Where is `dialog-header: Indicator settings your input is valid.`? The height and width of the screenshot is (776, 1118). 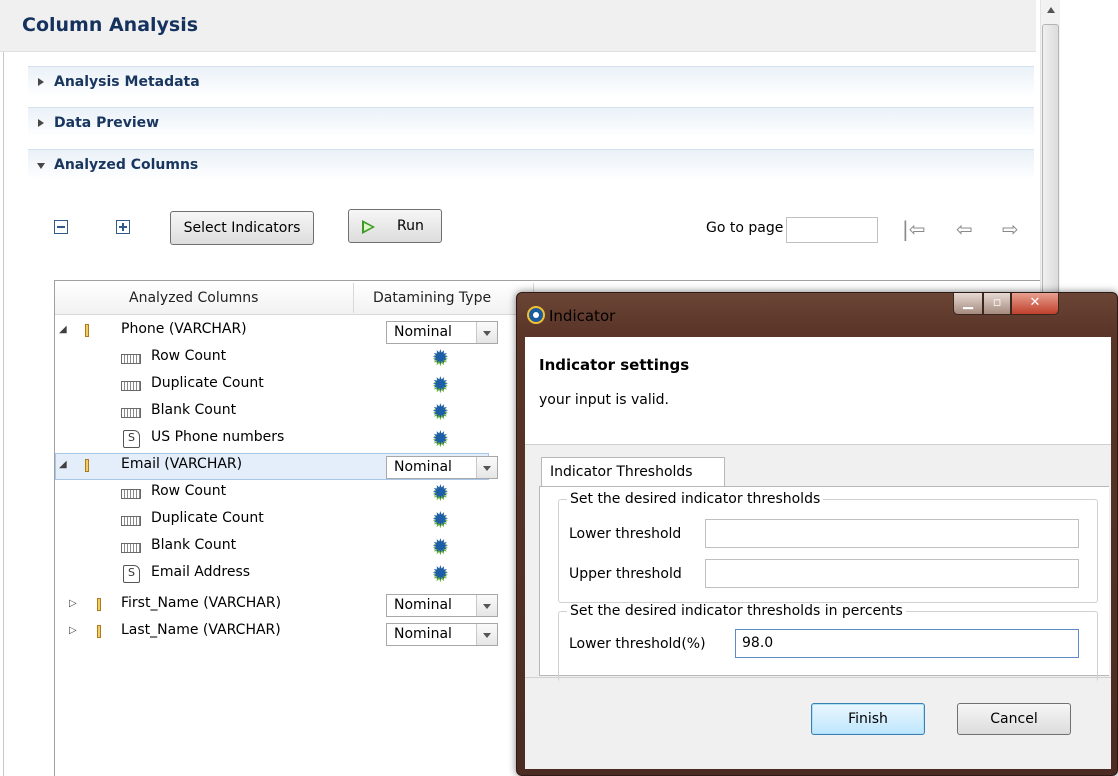
dialog-header: Indicator settings your input is valid. is located at coordinates (818, 391).